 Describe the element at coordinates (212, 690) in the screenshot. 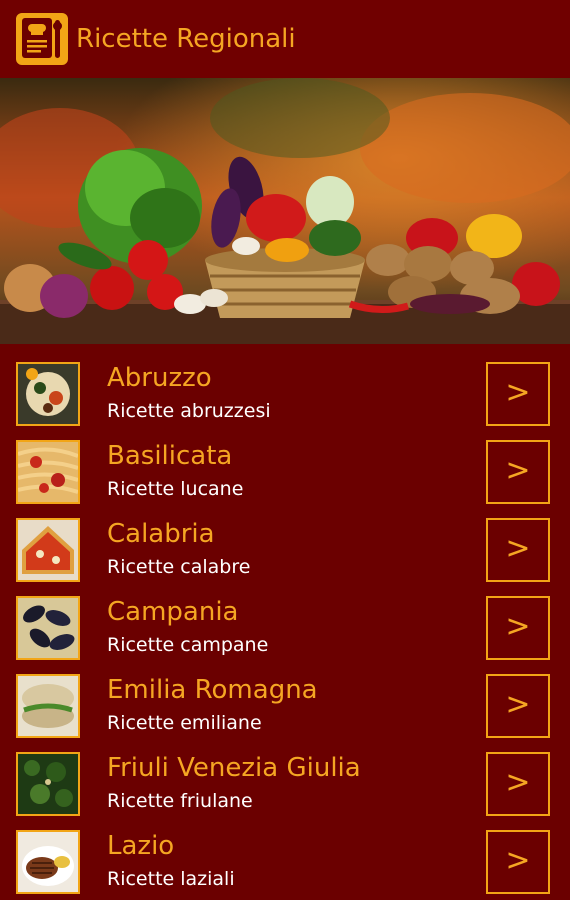

I see `region-name: Emilia Romagna` at that location.